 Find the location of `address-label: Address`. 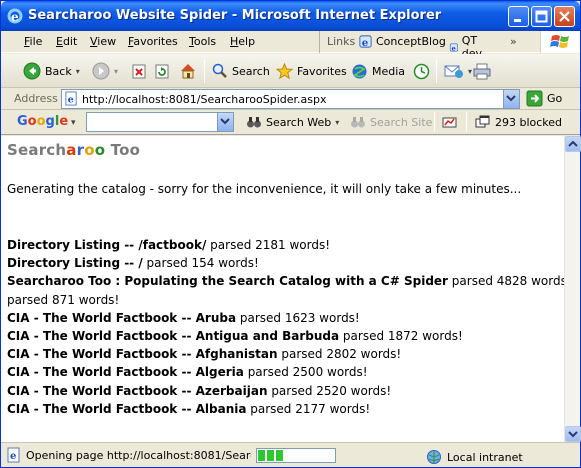

address-label: Address is located at coordinates (36, 98).